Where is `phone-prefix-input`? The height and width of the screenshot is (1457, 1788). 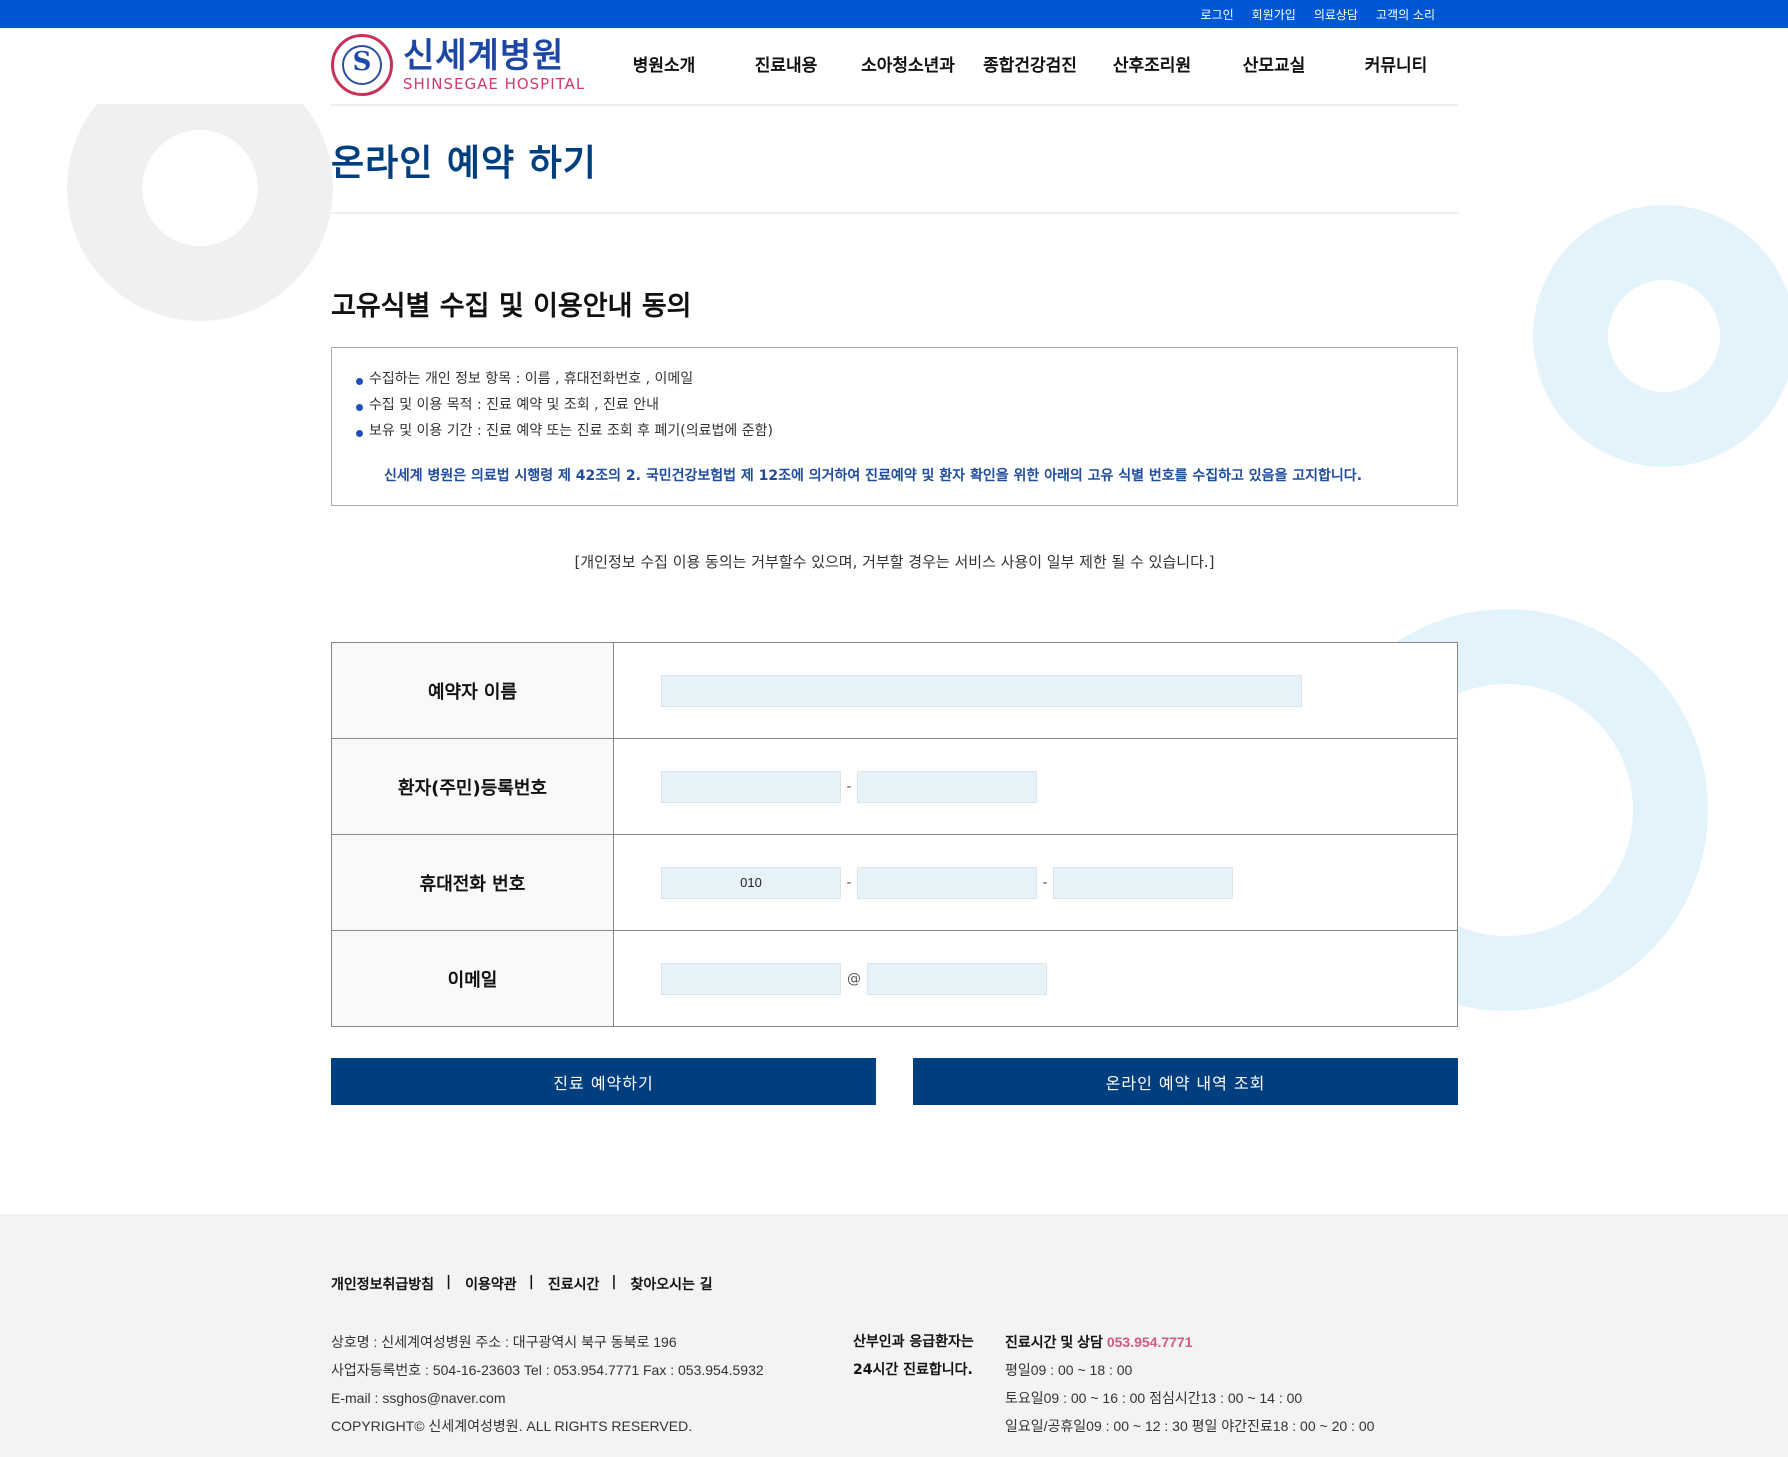
phone-prefix-input is located at coordinates (751, 882).